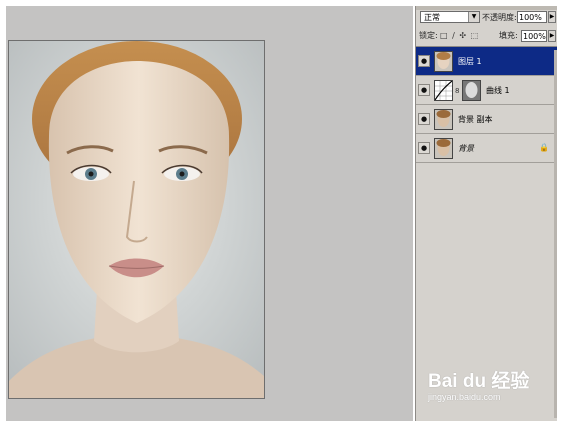 This screenshot has height=428, width=568. What do you see at coordinates (544, 147) in the screenshot?
I see `lock-icon: 🔒` at bounding box center [544, 147].